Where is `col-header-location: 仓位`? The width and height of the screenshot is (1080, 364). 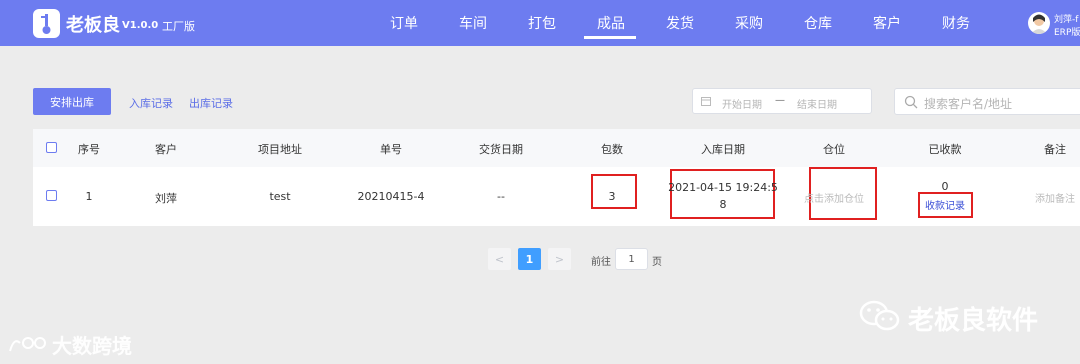 col-header-location: 仓位 is located at coordinates (834, 149).